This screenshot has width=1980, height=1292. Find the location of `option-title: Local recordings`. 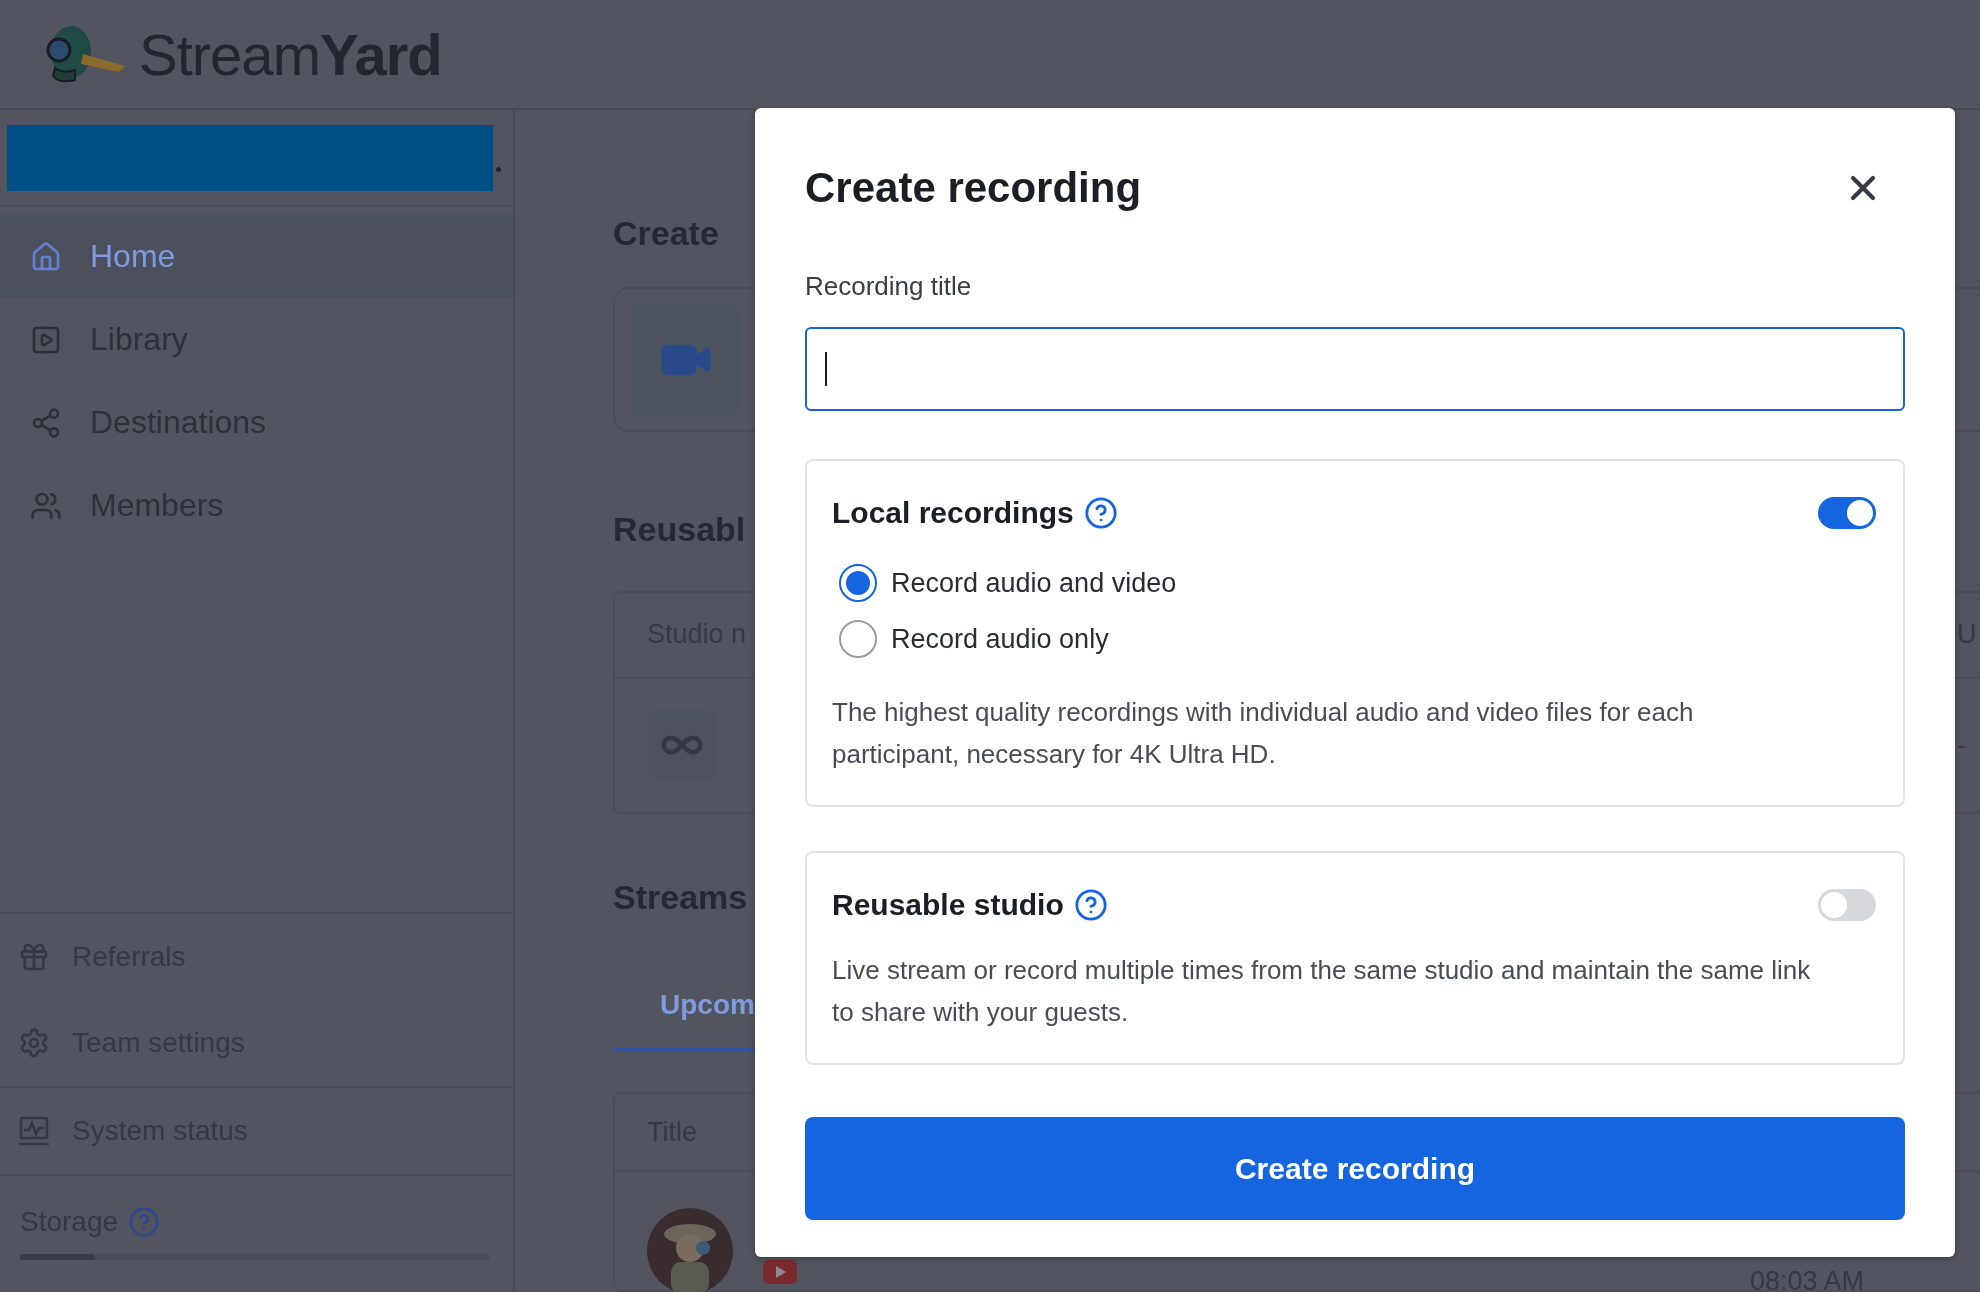

option-title: Local recordings is located at coordinates (953, 513).